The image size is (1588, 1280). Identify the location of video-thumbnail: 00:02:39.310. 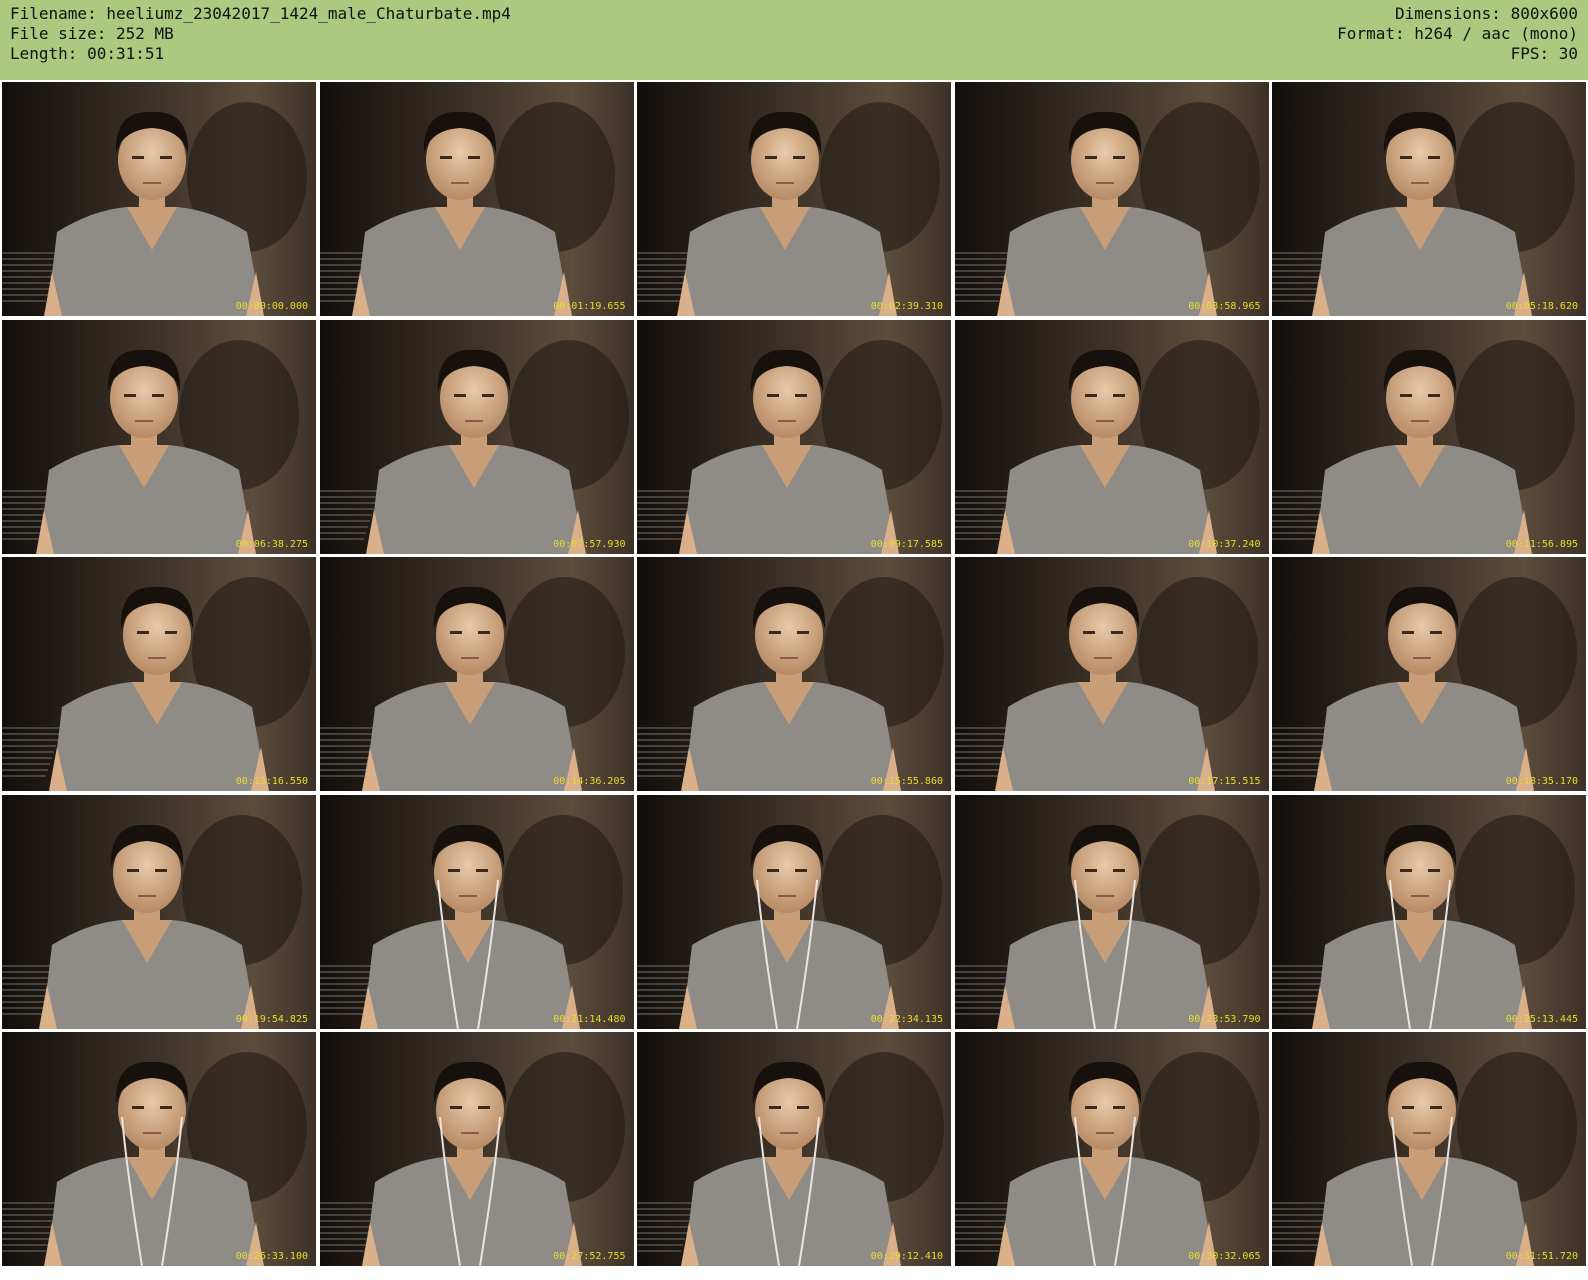
(794, 199).